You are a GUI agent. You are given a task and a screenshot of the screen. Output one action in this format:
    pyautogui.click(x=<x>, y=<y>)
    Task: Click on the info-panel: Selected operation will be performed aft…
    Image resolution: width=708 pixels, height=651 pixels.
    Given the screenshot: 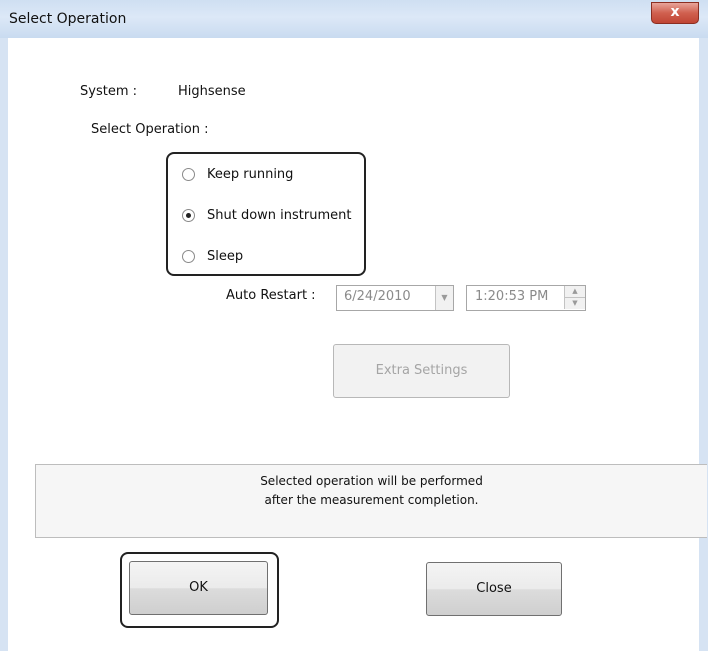 What is the action you would take?
    pyautogui.click(x=371, y=501)
    